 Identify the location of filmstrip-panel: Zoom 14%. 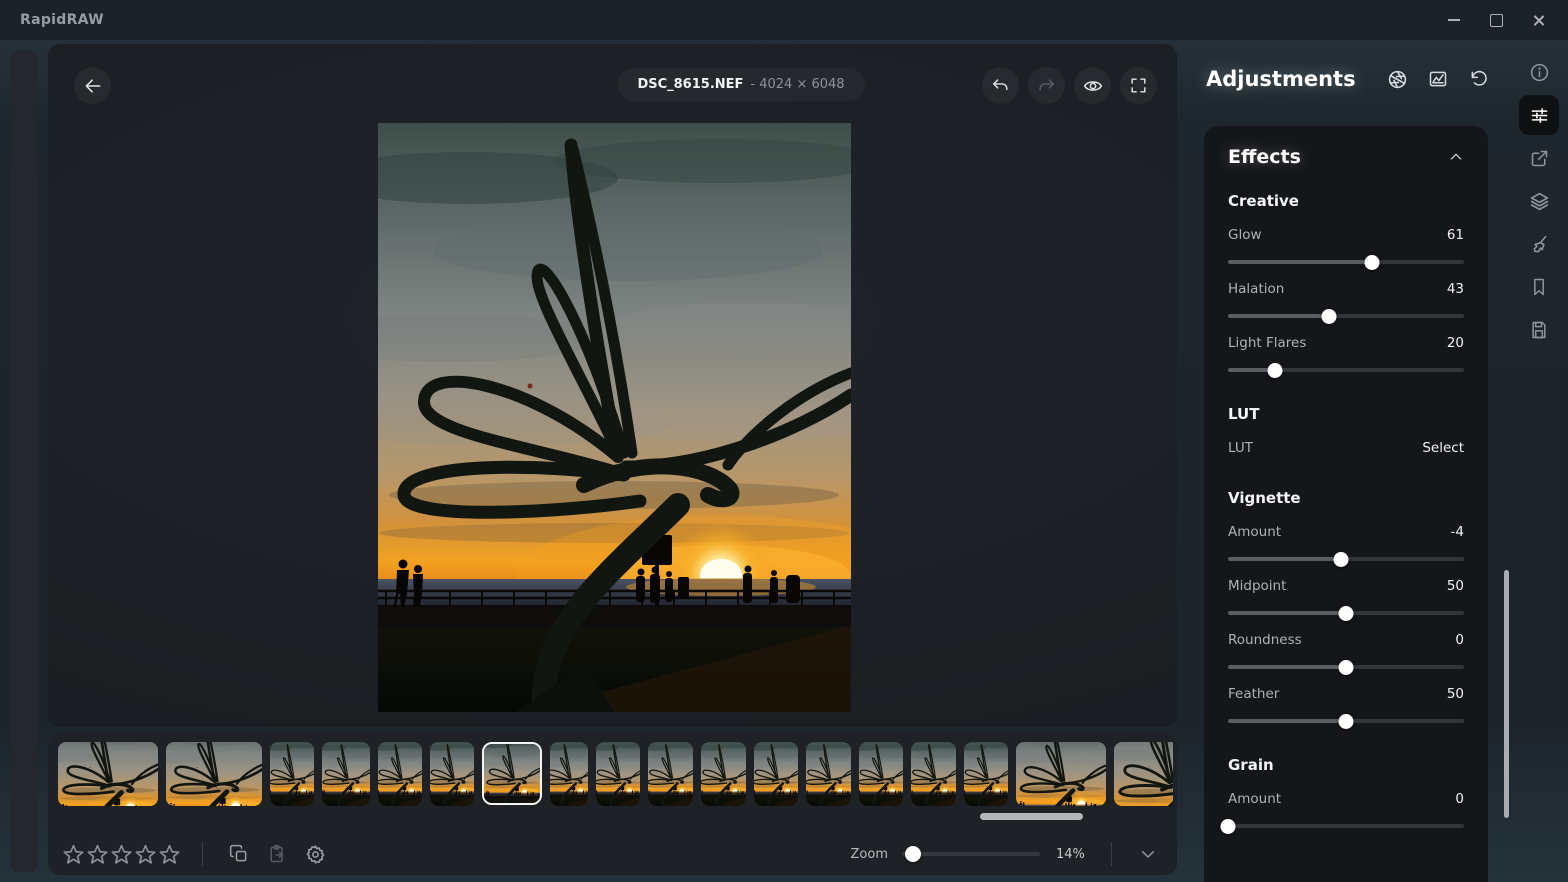
(612, 804).